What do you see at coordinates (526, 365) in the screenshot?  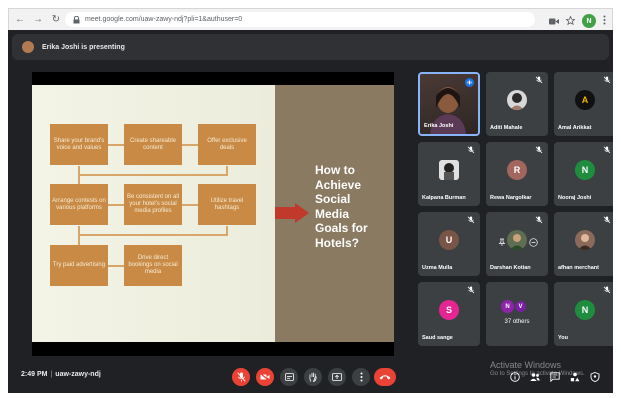 I see `watermark-title: Activate Windows` at bounding box center [526, 365].